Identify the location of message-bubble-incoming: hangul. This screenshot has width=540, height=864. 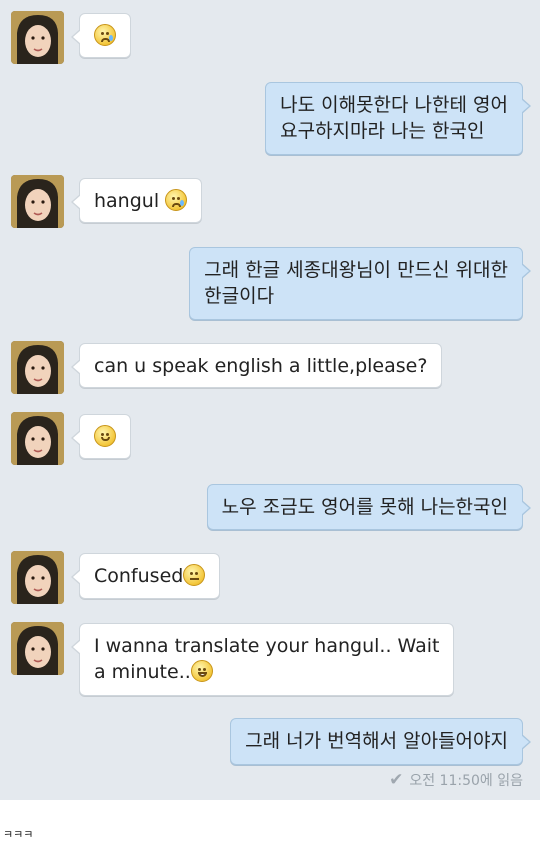
(136, 200).